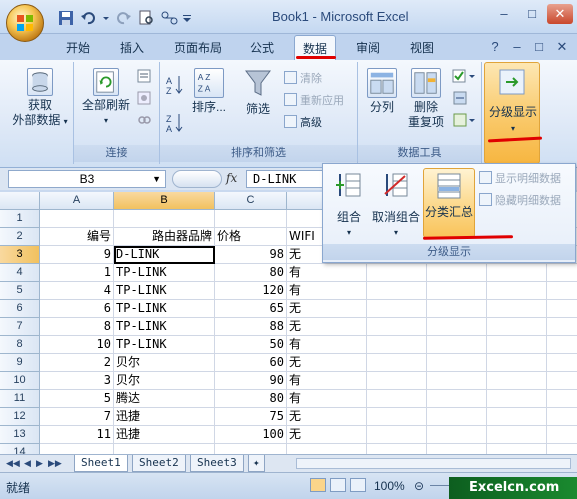 The height and width of the screenshot is (499, 577). What do you see at coordinates (198, 47) in the screenshot?
I see `tab-page-layout: 页面布局` at bounding box center [198, 47].